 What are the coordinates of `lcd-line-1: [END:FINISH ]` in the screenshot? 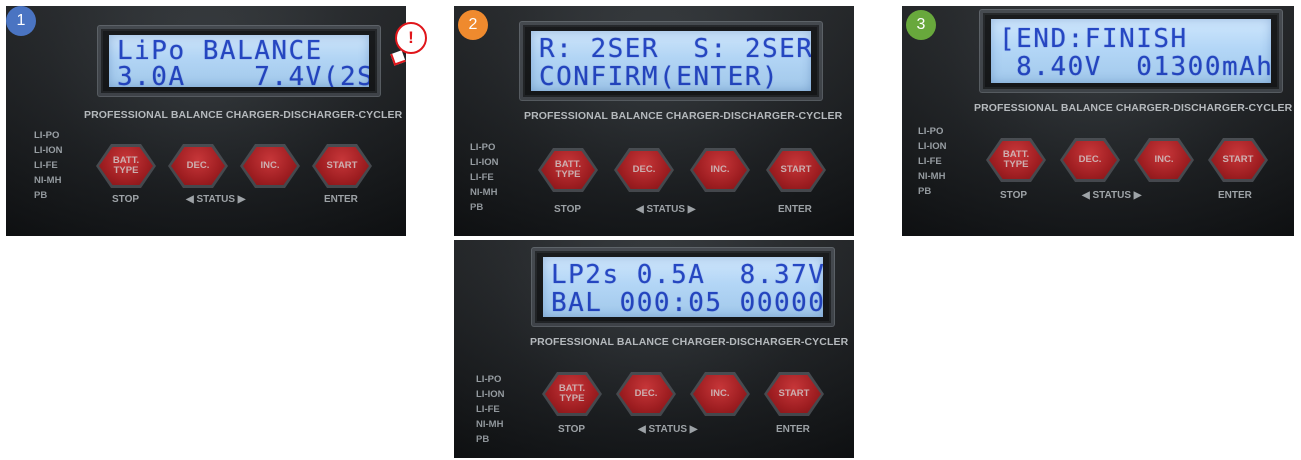 It's located at (1135, 39).